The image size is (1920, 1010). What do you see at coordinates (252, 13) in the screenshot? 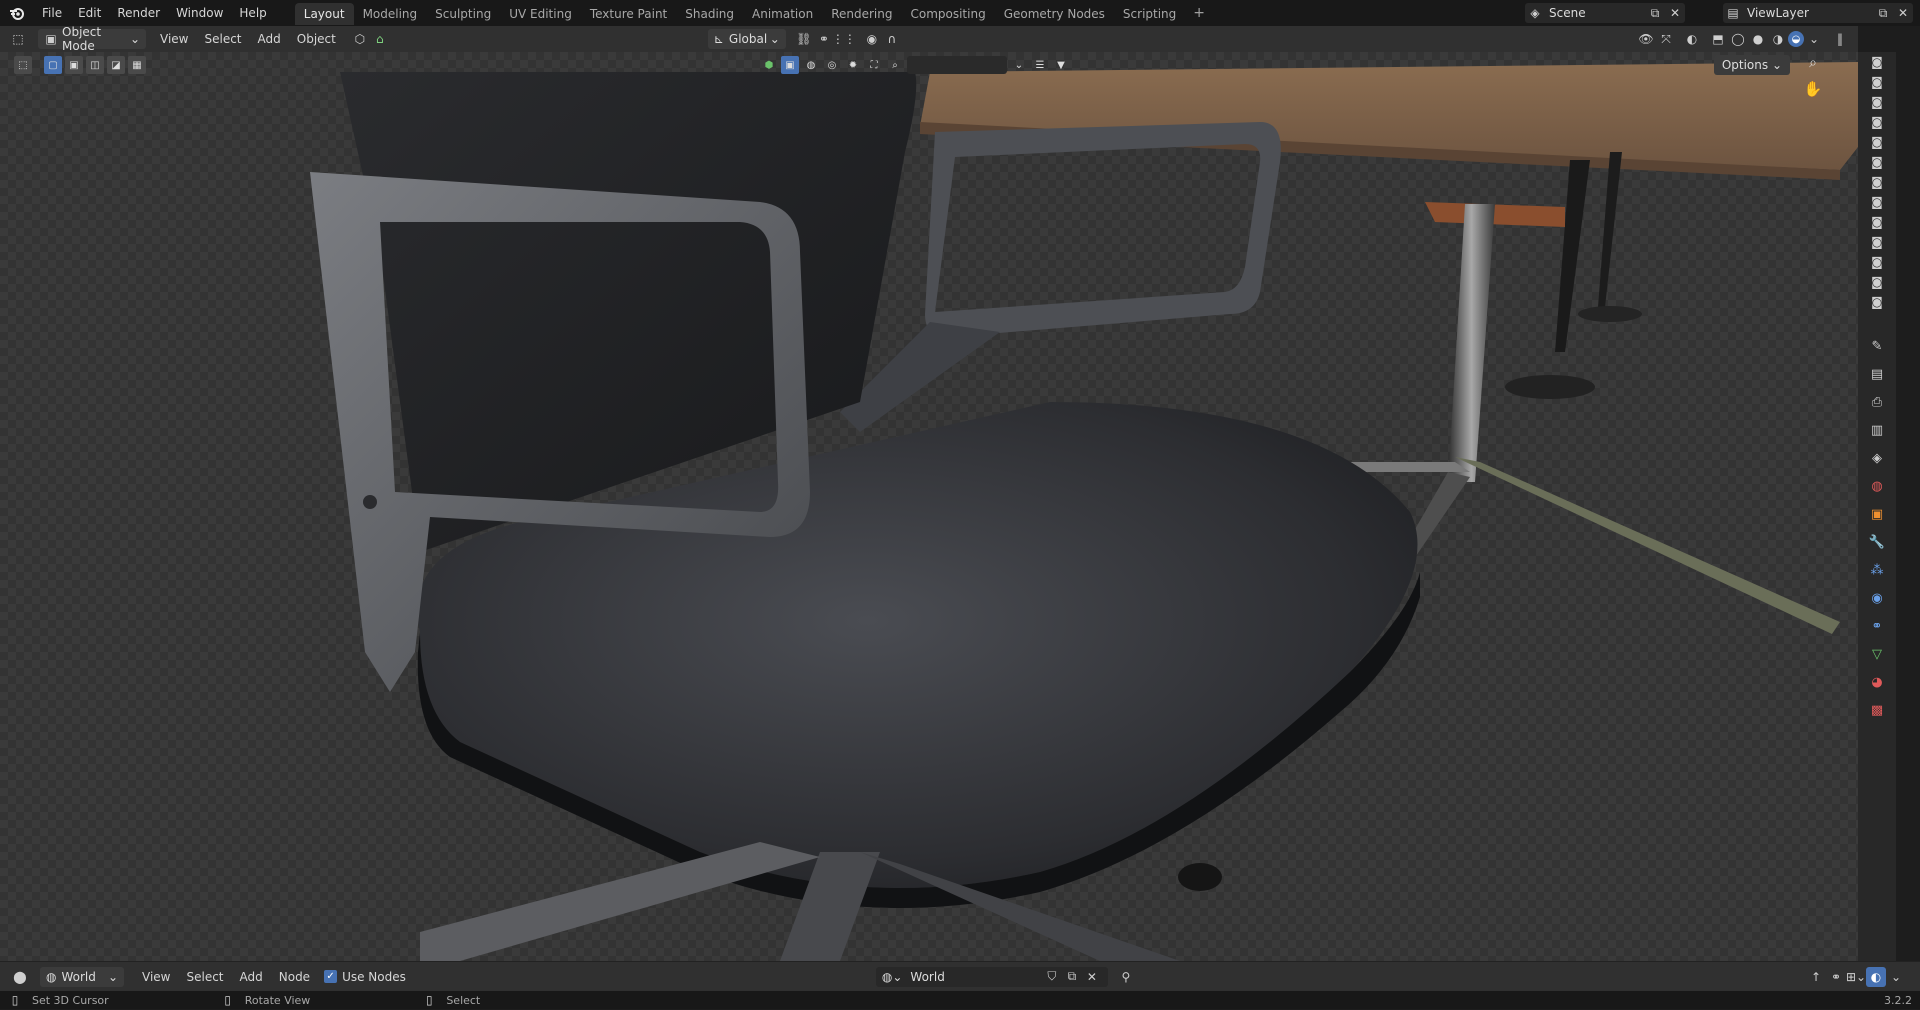
I see `menu-help: Help` at bounding box center [252, 13].